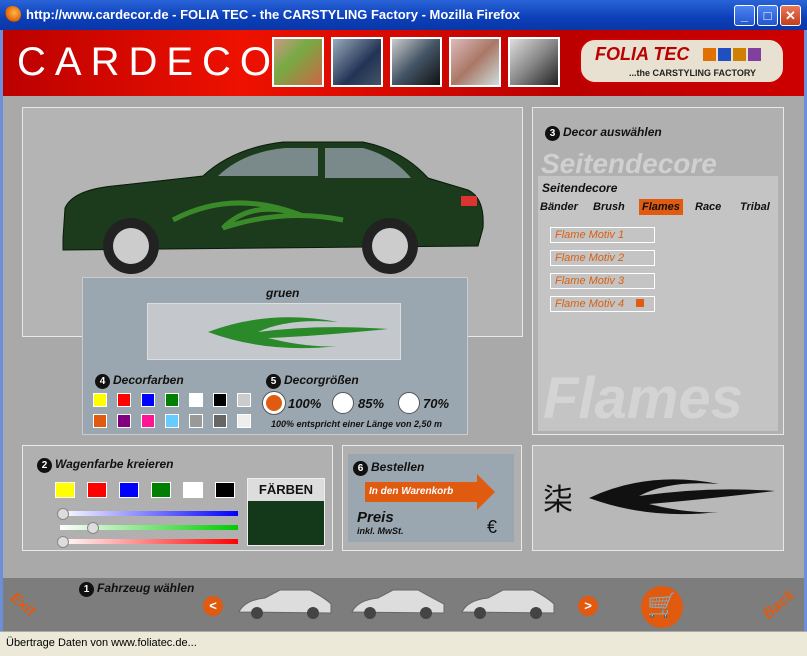  Describe the element at coordinates (312, 381) in the screenshot. I see `decor-sizes-heading: 5 Decorgrößen` at that location.